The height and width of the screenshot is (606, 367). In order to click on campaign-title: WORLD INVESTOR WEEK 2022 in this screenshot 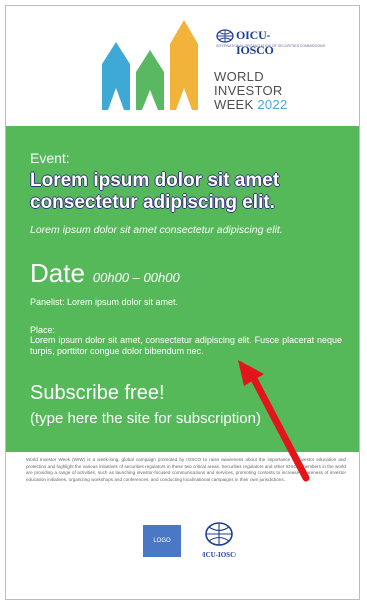, I will do `click(251, 91)`.